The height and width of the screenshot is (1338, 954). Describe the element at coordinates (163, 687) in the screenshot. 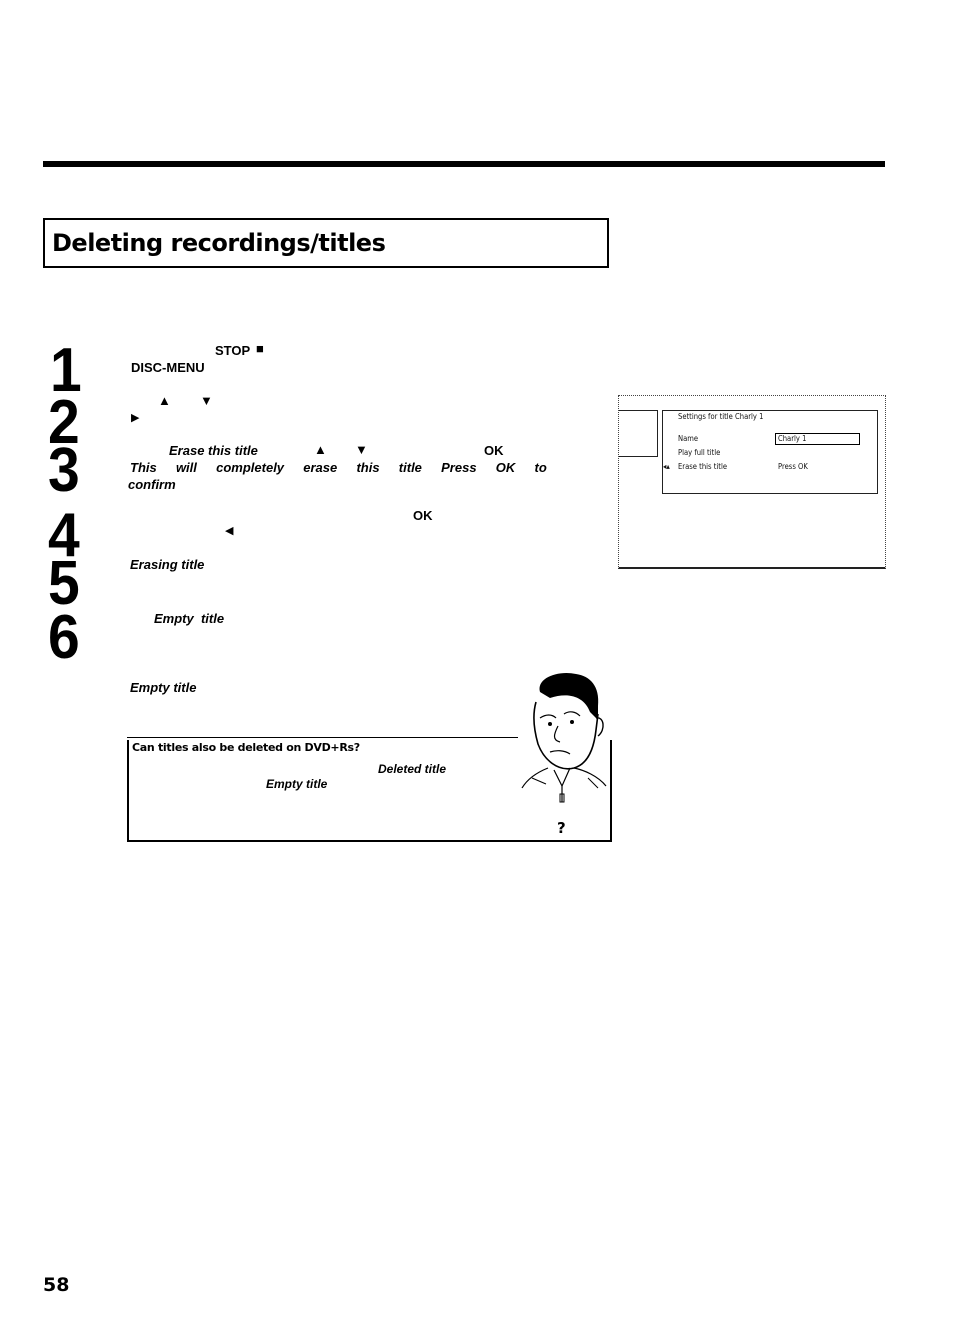

I see `empty-title-note: Empty title` at that location.